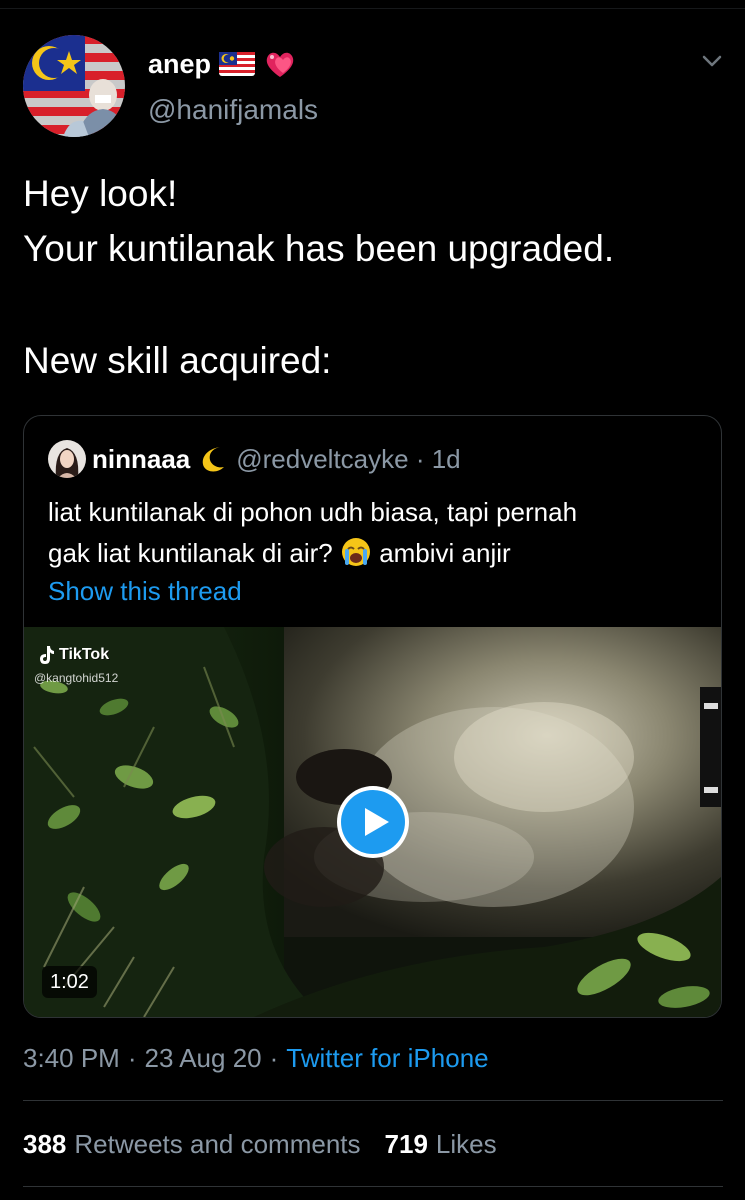  I want to click on quoted-text-part: ambivi anjir, so click(445, 553).